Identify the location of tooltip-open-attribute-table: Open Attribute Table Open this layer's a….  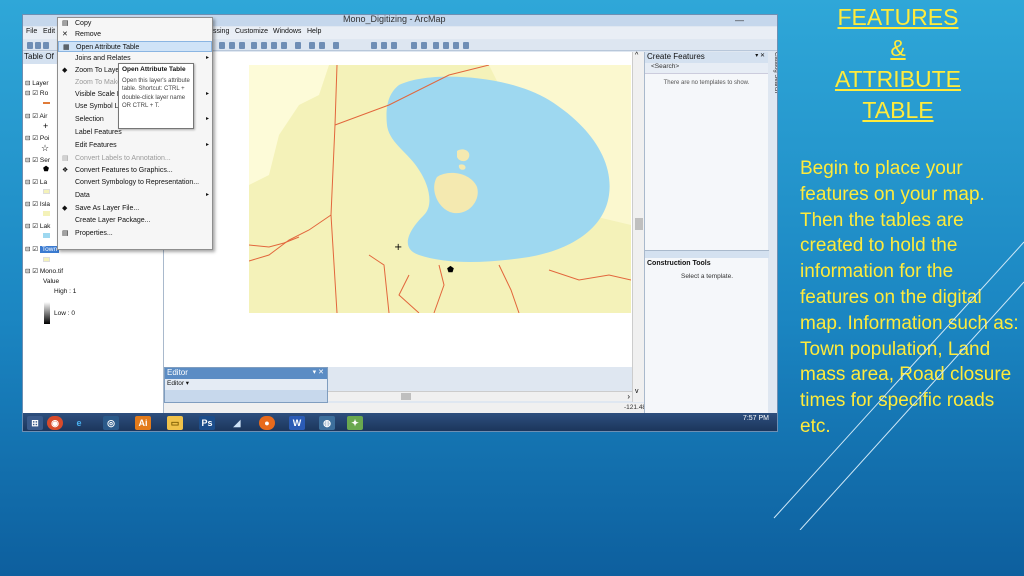
(156, 96).